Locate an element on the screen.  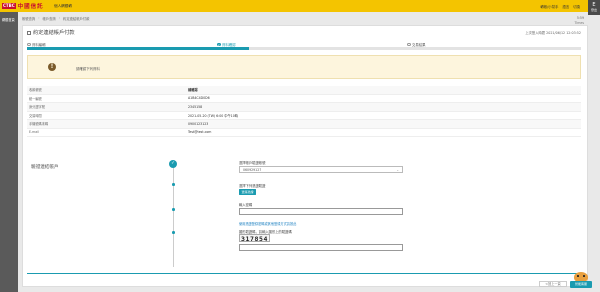
chevron-down-icon: ⌄ is located at coordinates (397, 170).